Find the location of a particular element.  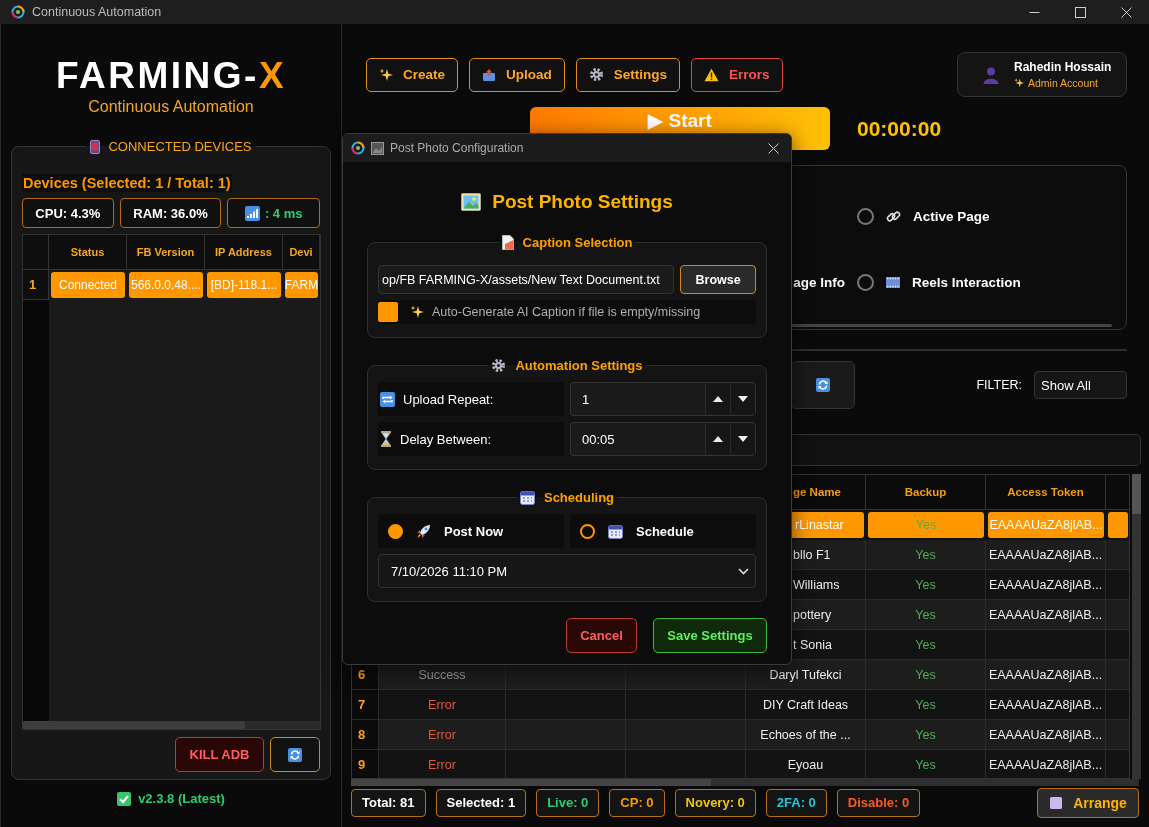

total-count: Total: 81 is located at coordinates (388, 802).